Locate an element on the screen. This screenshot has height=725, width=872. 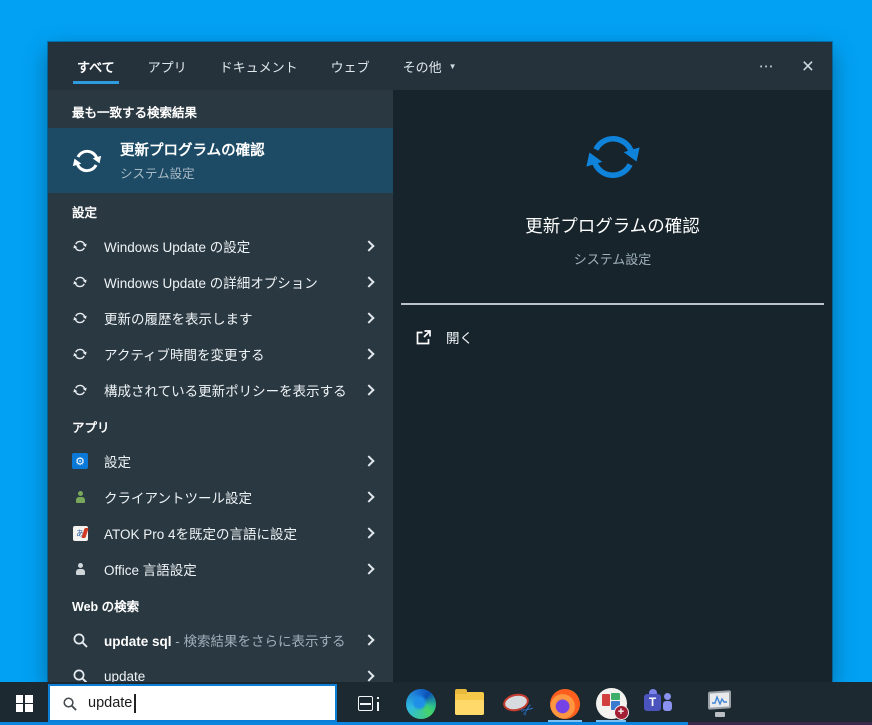
tab-more-label: その他 is located at coordinates (422, 67).